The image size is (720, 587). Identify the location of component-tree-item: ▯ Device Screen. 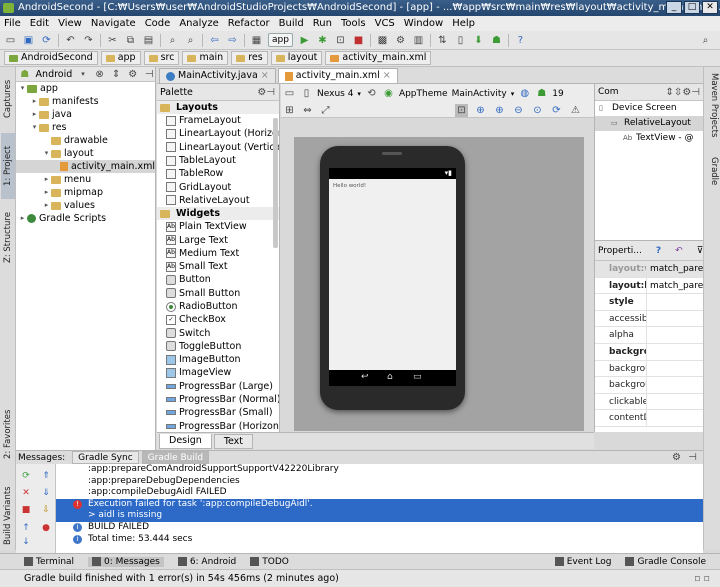
(649, 108).